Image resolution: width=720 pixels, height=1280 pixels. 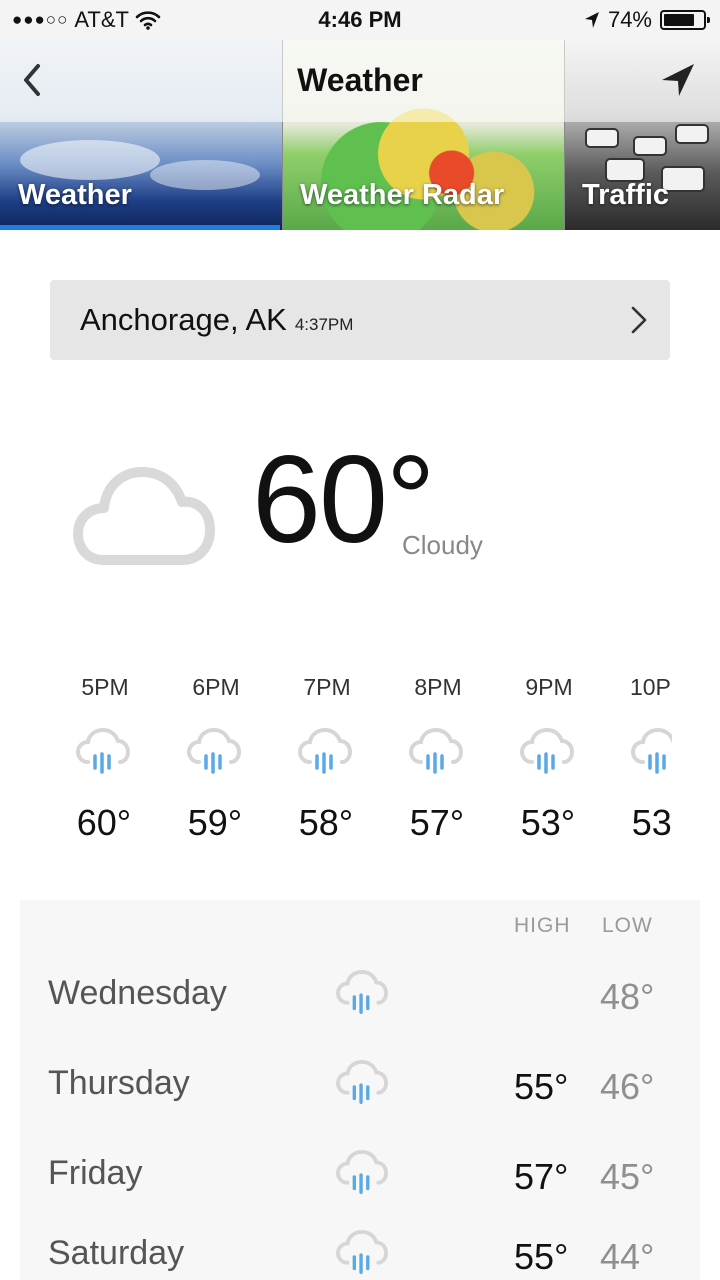 What do you see at coordinates (105, 687) in the screenshot?
I see `hour-time: 5PM` at bounding box center [105, 687].